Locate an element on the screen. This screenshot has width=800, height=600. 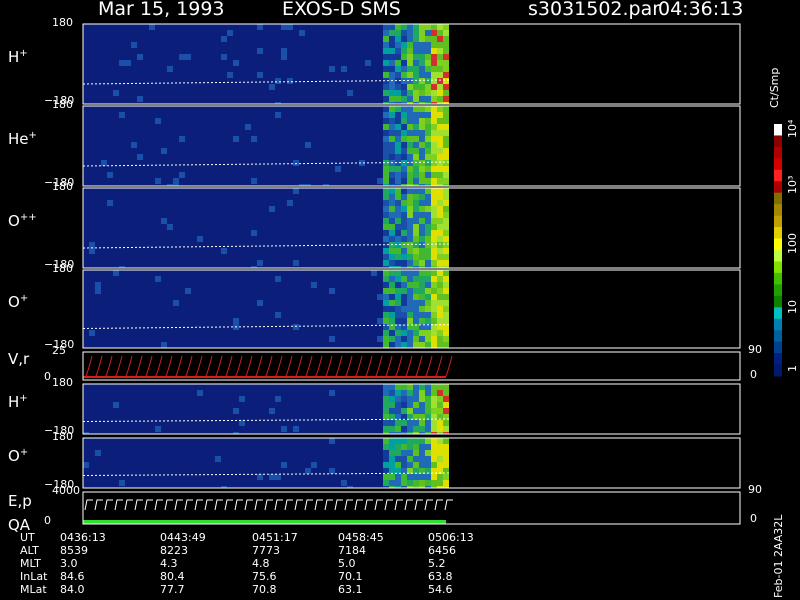
species-charge-sup: + is located at coordinates (24, 298).